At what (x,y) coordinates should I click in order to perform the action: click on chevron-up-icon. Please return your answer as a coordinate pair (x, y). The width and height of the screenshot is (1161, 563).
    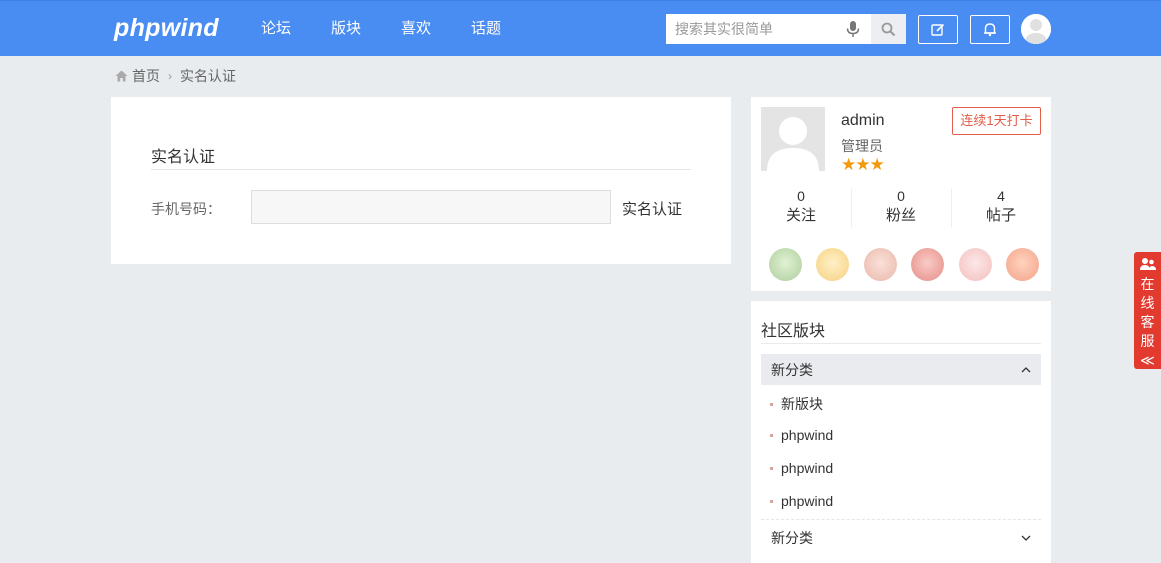
    Looking at the image, I should click on (1026, 369).